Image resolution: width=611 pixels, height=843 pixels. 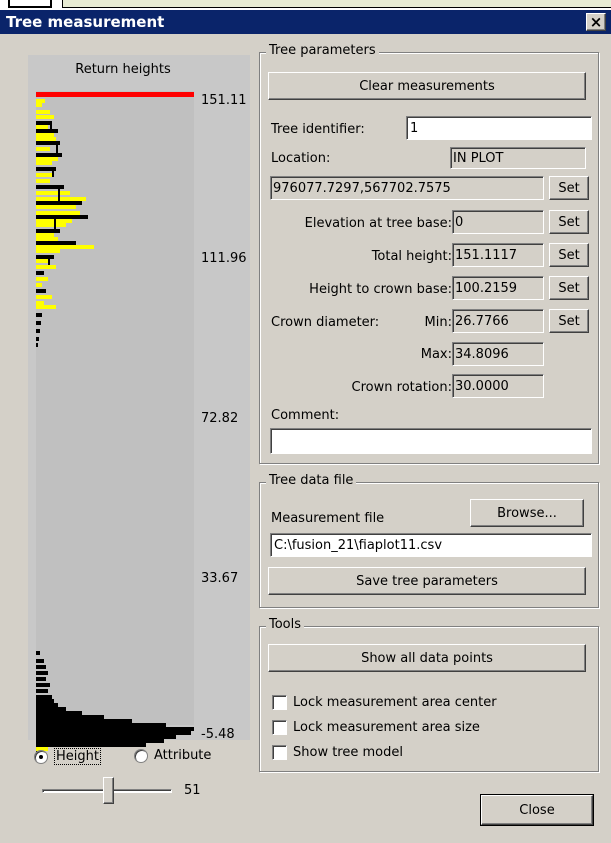 I want to click on window-close-button: ×, so click(x=596, y=22).